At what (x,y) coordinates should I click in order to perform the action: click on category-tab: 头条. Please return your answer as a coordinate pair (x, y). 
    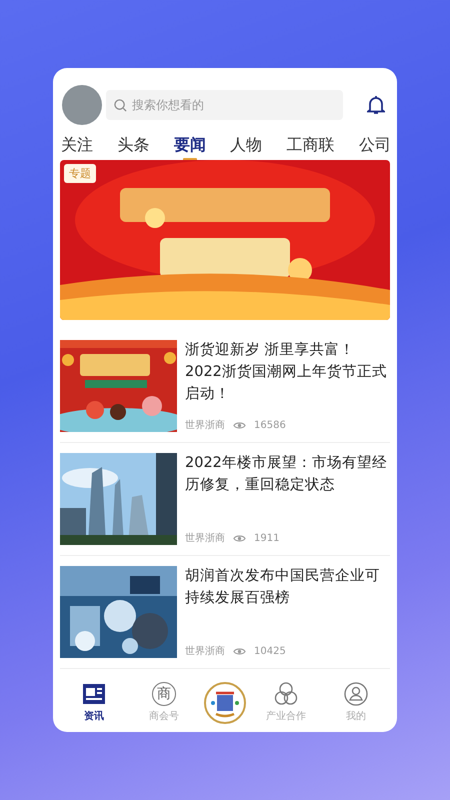
    Looking at the image, I should click on (133, 146).